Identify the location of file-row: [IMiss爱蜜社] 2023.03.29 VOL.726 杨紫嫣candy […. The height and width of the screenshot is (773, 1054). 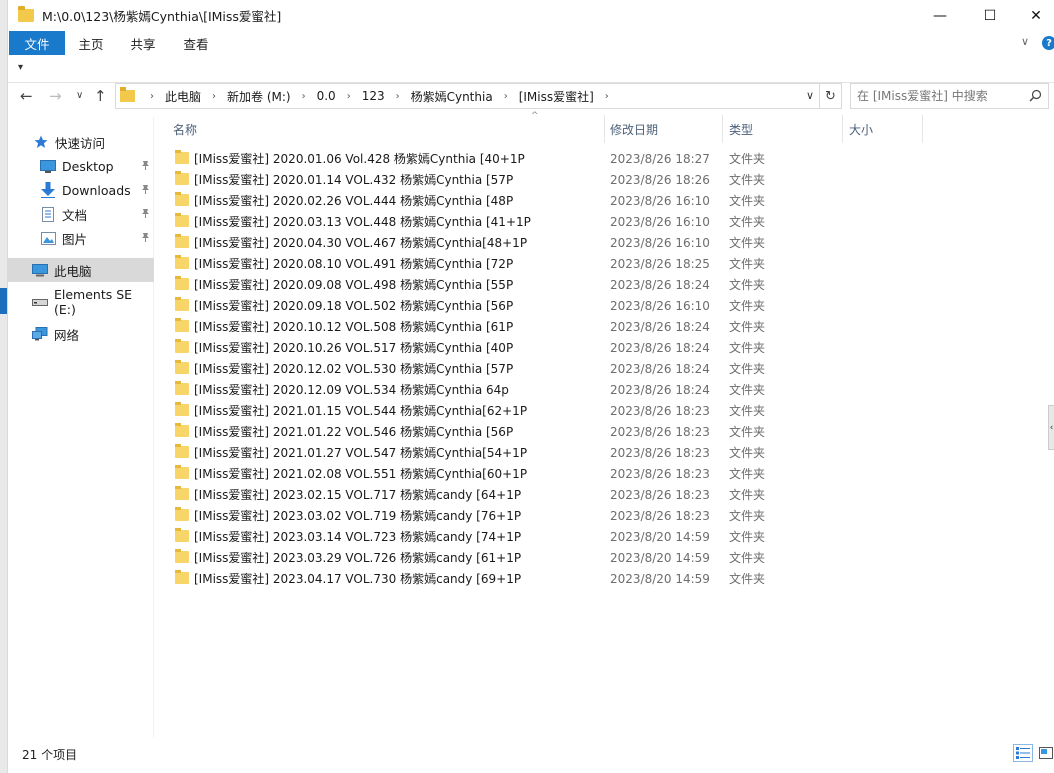
(538, 557).